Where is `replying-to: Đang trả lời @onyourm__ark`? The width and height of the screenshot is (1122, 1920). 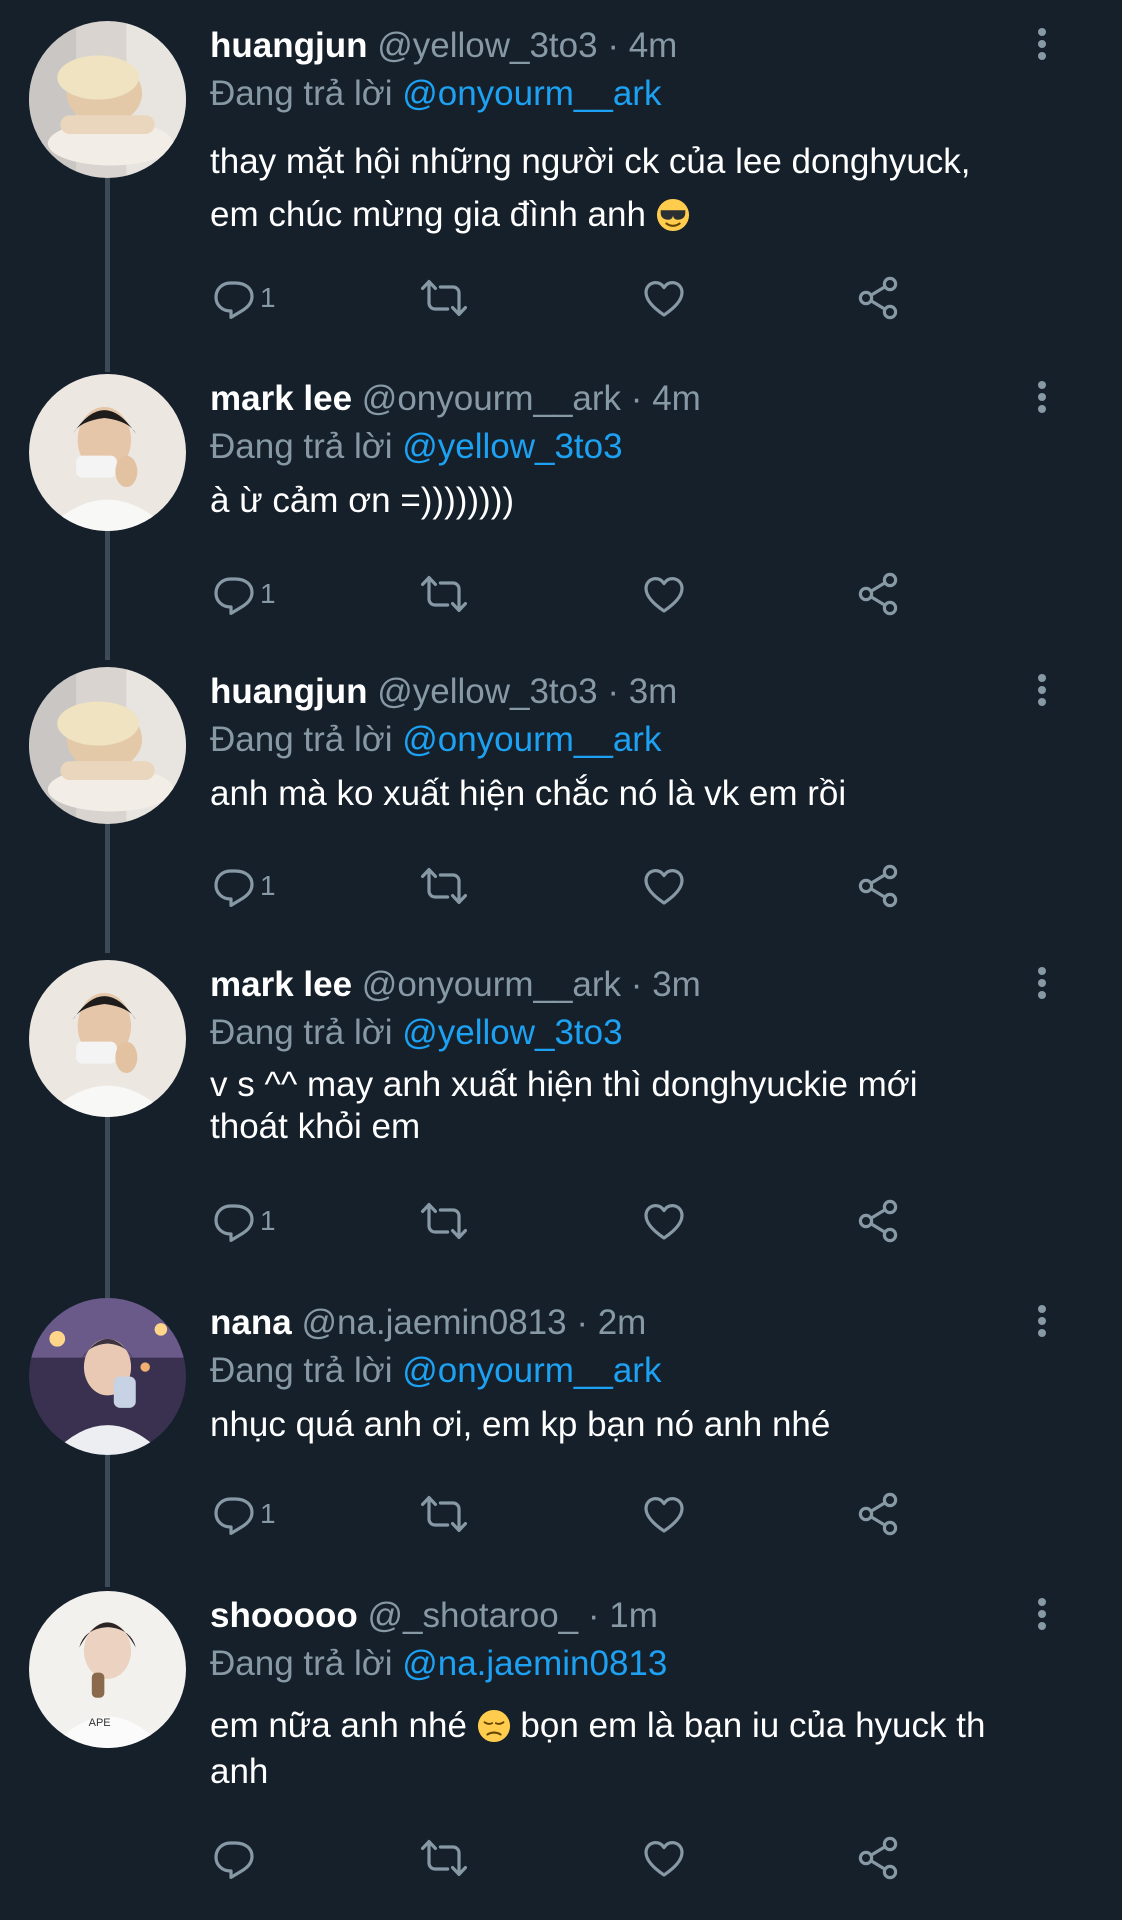
replying-to: Đang trả lời @onyourm__ark is located at coordinates (435, 94).